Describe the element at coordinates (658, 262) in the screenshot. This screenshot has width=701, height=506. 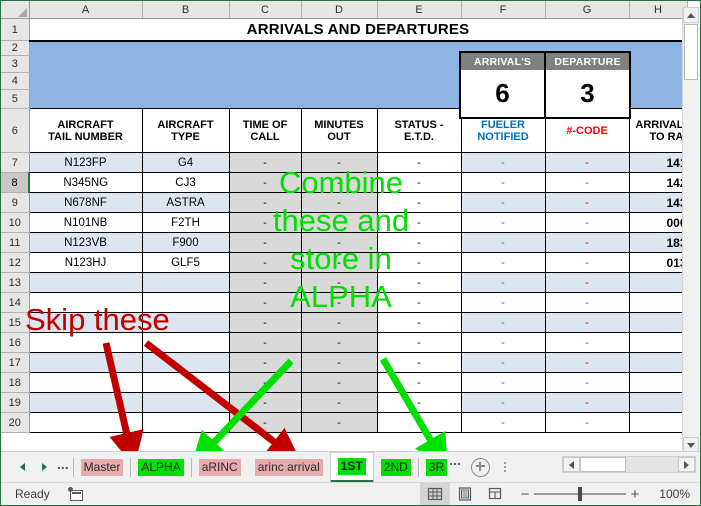
I see `cell-arrival-to-ra: 013` at that location.